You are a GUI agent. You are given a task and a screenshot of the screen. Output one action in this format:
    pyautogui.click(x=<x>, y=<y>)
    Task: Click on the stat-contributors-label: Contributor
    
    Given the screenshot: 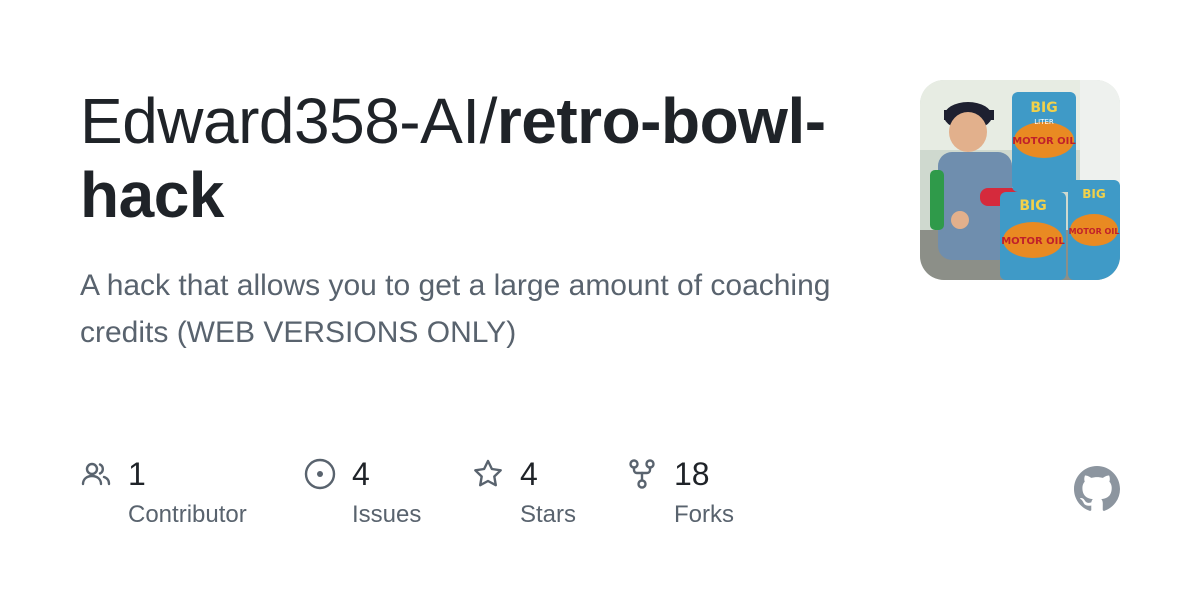 What is the action you would take?
    pyautogui.click(x=187, y=514)
    